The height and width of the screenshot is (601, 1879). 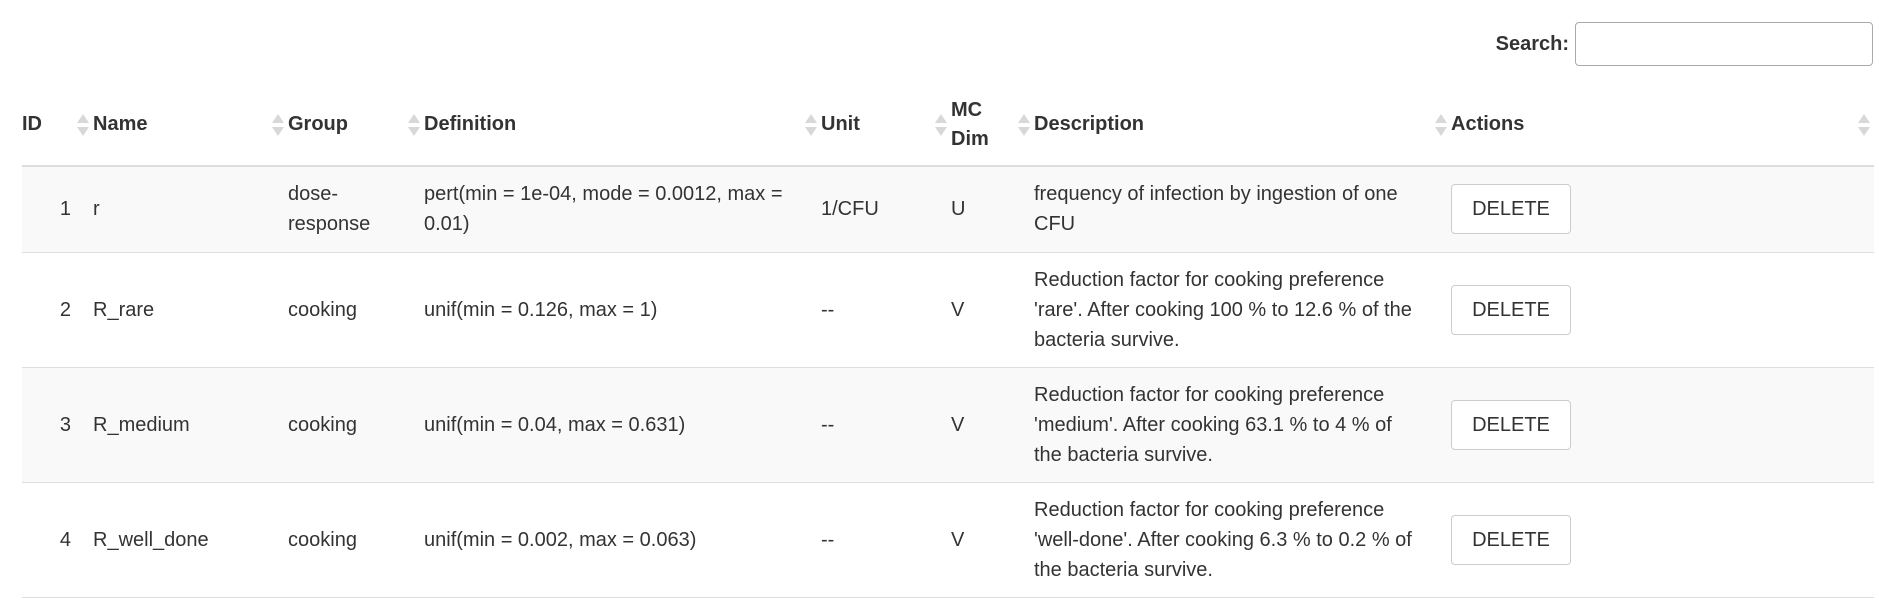 What do you see at coordinates (190, 540) in the screenshot?
I see `cell-name: R_well_done` at bounding box center [190, 540].